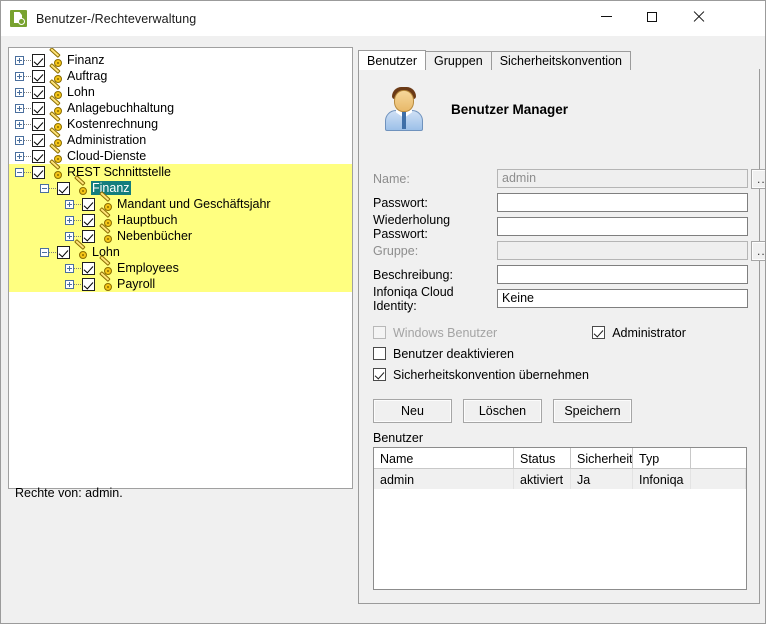  What do you see at coordinates (180, 233) in the screenshot?
I see `tree-node: Nebenbücher` at bounding box center [180, 233].